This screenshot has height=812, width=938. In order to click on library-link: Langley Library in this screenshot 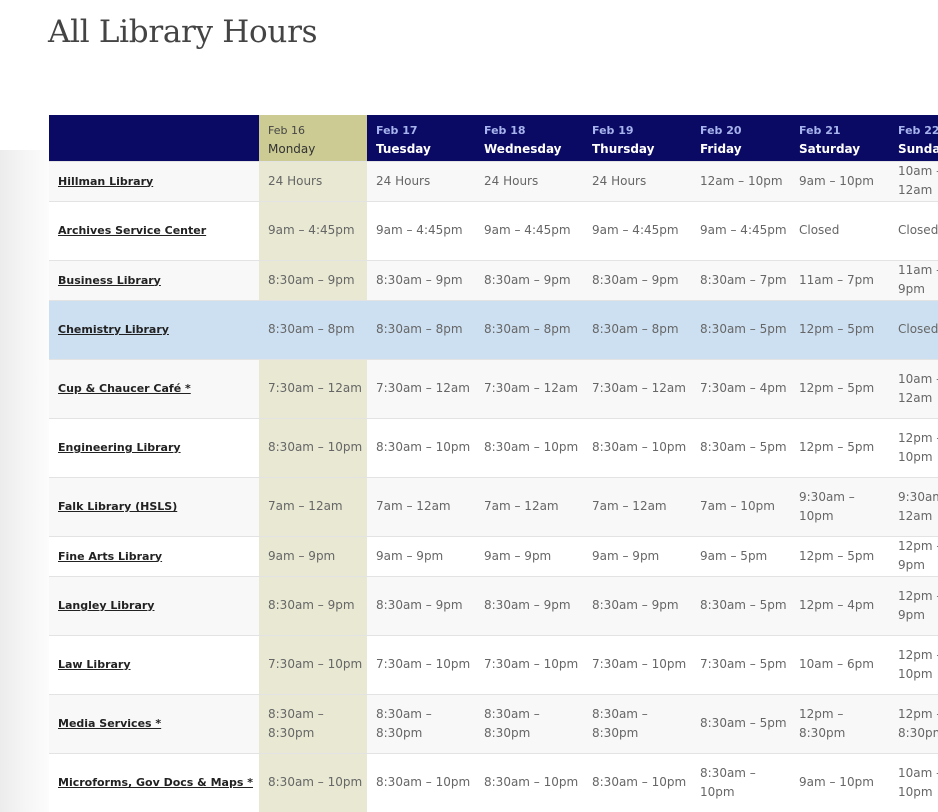, I will do `click(106, 605)`.